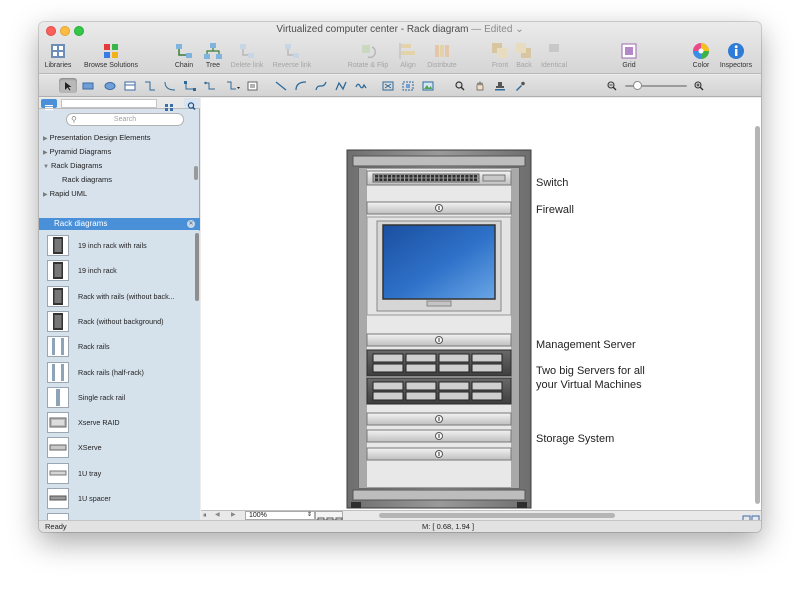 The width and height of the screenshot is (800, 589). I want to click on chain-button: Chain, so click(184, 56).